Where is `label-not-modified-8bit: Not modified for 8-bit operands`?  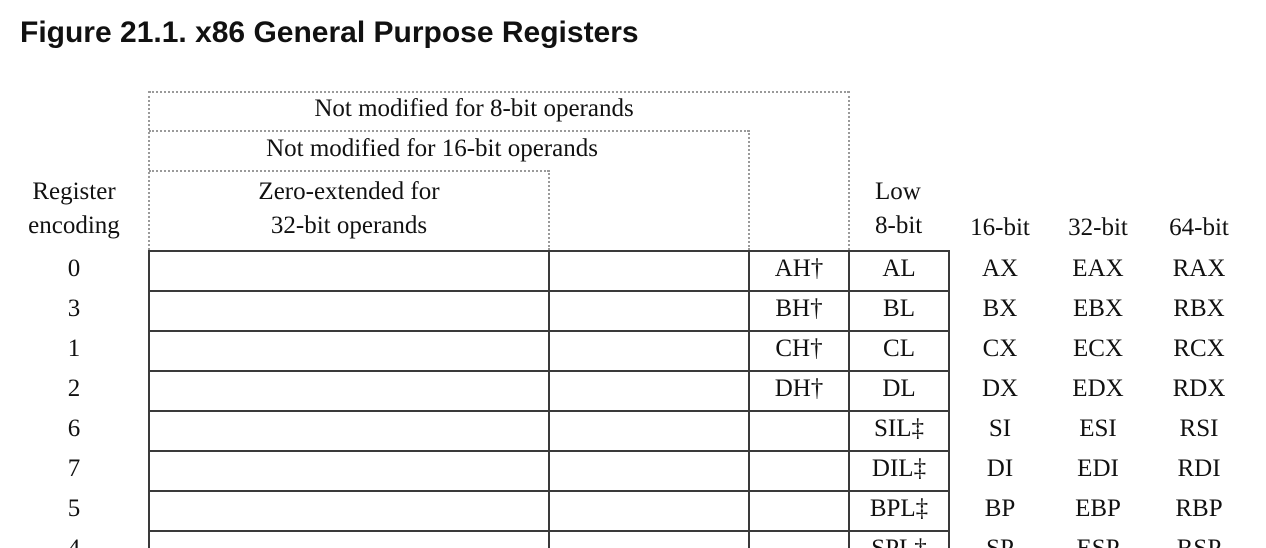 label-not-modified-8bit: Not modified for 8-bit operands is located at coordinates (474, 108).